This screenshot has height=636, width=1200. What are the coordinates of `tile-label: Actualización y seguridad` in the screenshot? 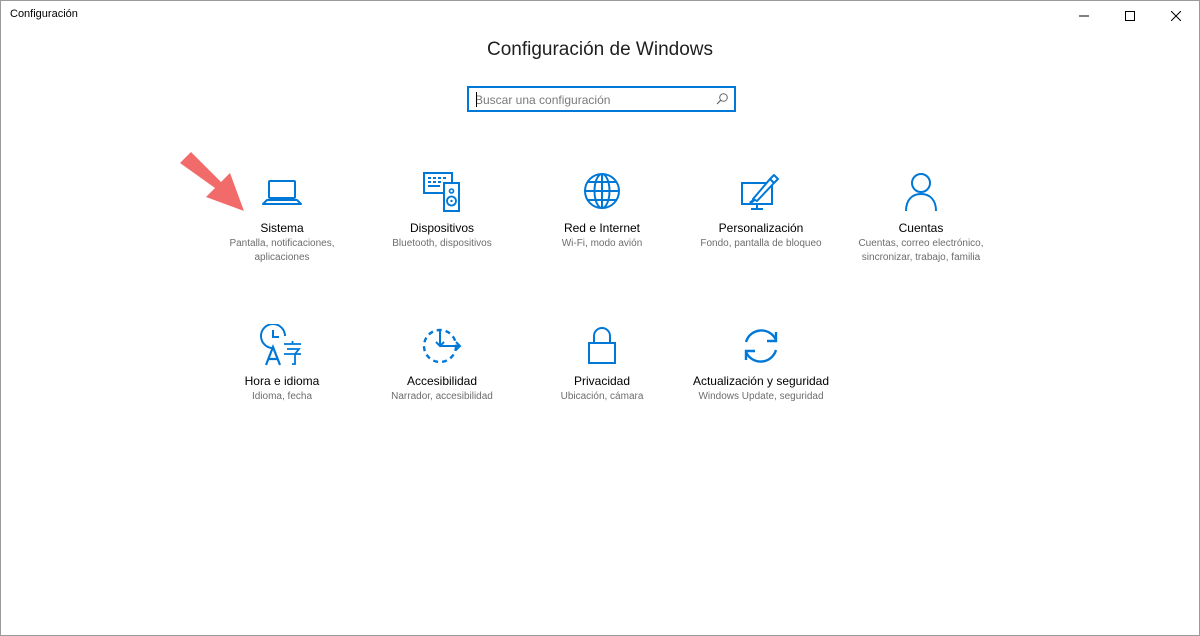 It's located at (761, 381).